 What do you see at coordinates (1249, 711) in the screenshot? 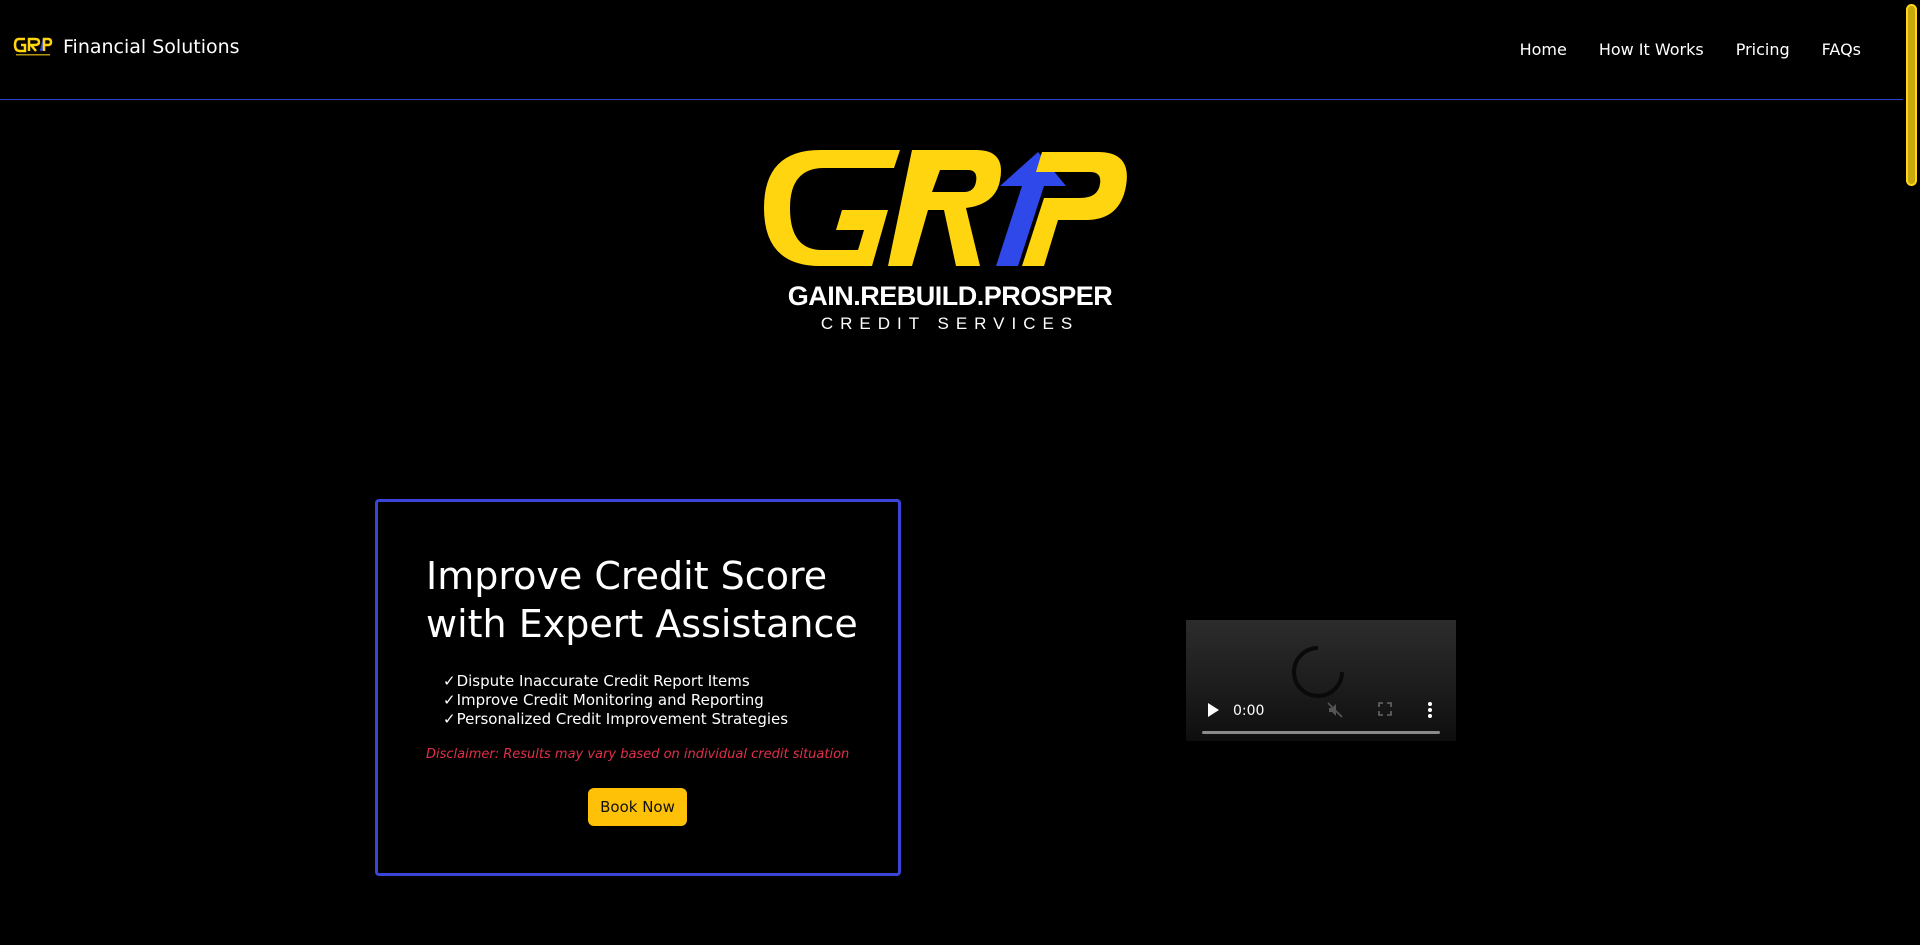
I see `video-time: 0:00` at bounding box center [1249, 711].